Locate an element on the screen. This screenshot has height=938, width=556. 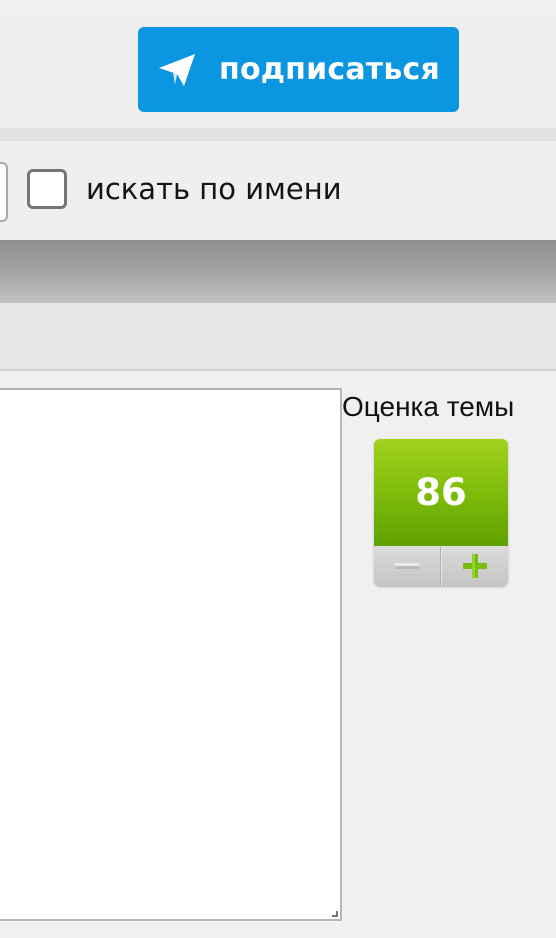
search-options-row: искать по имени is located at coordinates (278, 190).